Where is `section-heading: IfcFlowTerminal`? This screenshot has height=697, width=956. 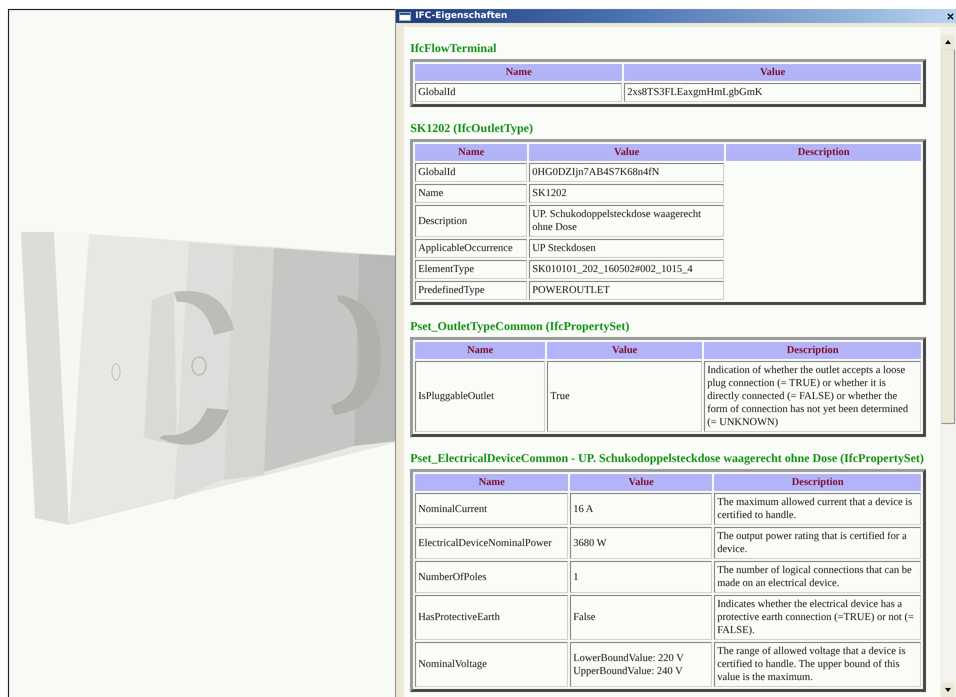
section-heading: IfcFlowTerminal is located at coordinates (454, 48).